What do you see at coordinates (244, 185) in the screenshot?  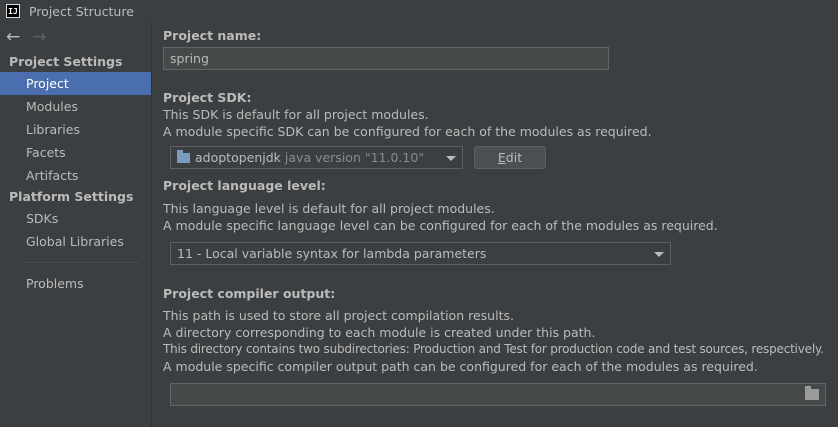 I see `language-level-label: Project language level:` at bounding box center [244, 185].